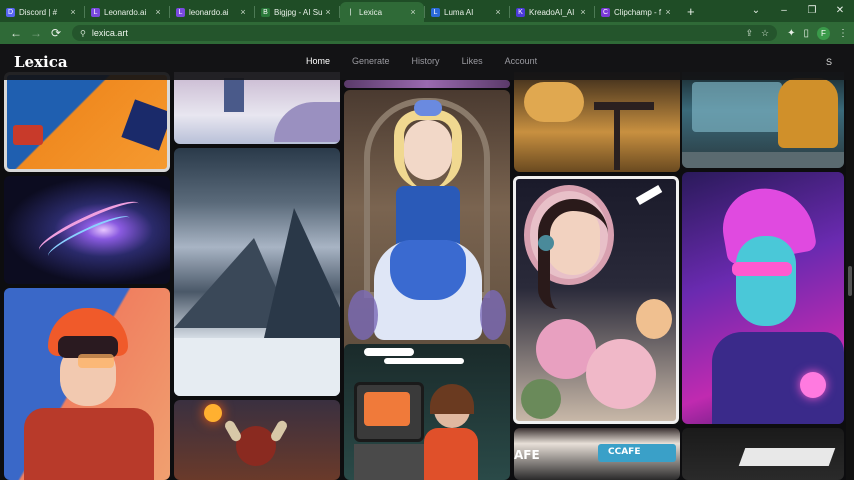 The image size is (854, 480). I want to click on tab-title: Lexica, so click(371, 12).